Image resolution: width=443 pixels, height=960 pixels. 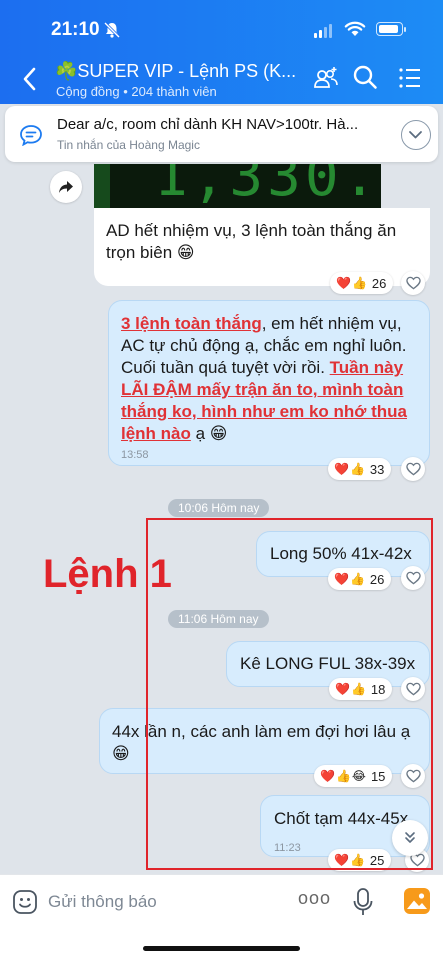 I want to click on highlight-text: 3 lệnh toàn thắng, so click(x=191, y=323).